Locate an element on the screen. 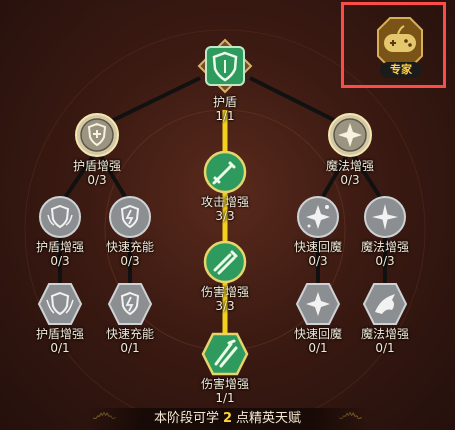 This screenshot has height=430, width=455. talent-node-fast-charge-2: 快速充能 0/1 is located at coordinates (130, 318).